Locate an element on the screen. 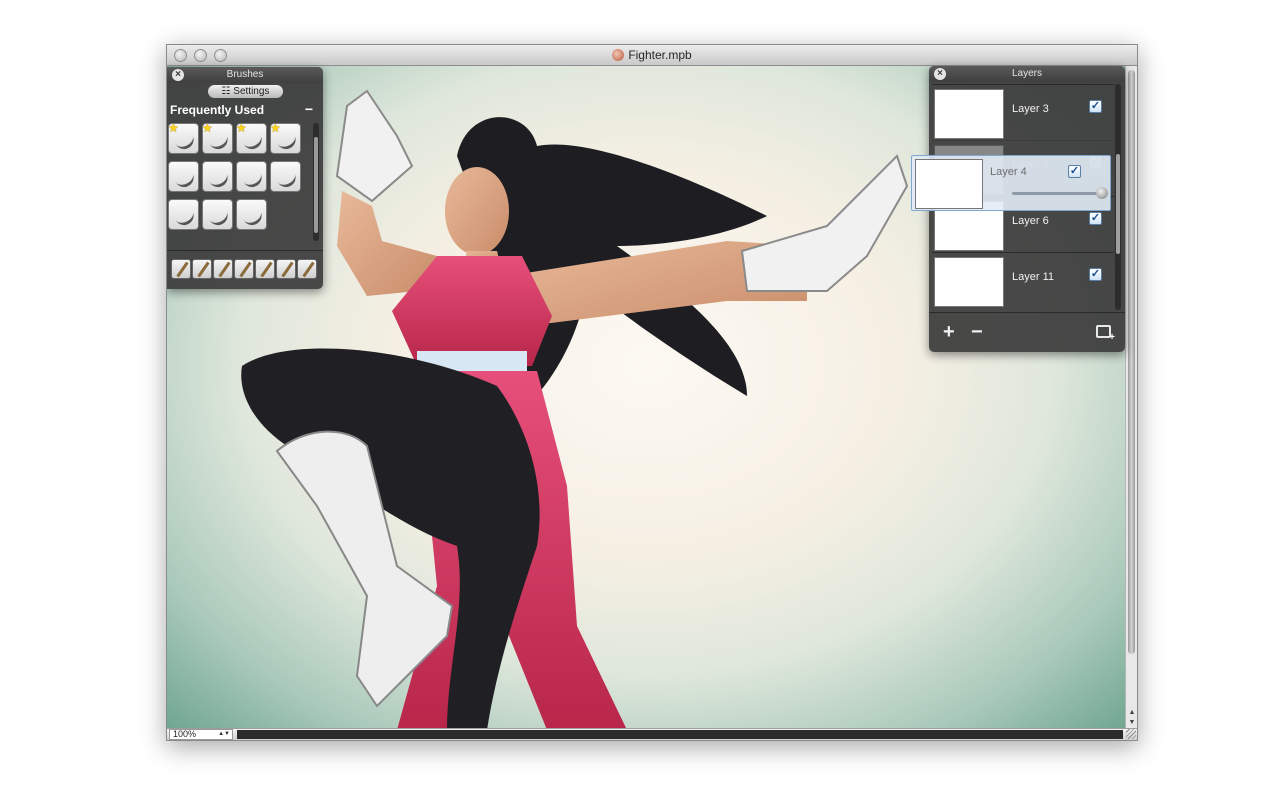 This screenshot has height=800, width=1280. layer-row: Layer 3 ✓ is located at coordinates (1023, 112).